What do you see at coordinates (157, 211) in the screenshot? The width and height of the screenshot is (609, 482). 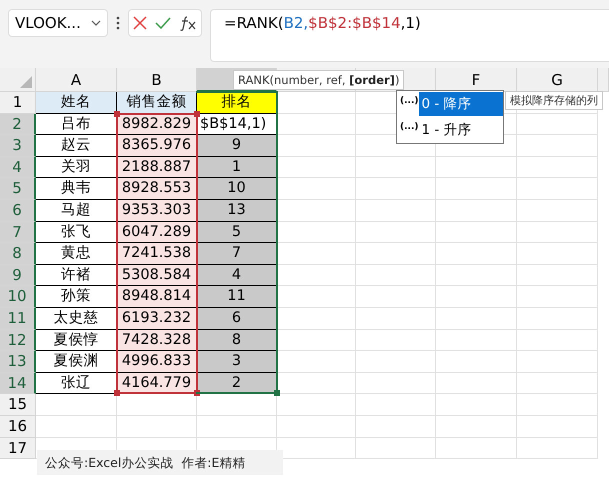 I see `table-cell: 9353.303` at bounding box center [157, 211].